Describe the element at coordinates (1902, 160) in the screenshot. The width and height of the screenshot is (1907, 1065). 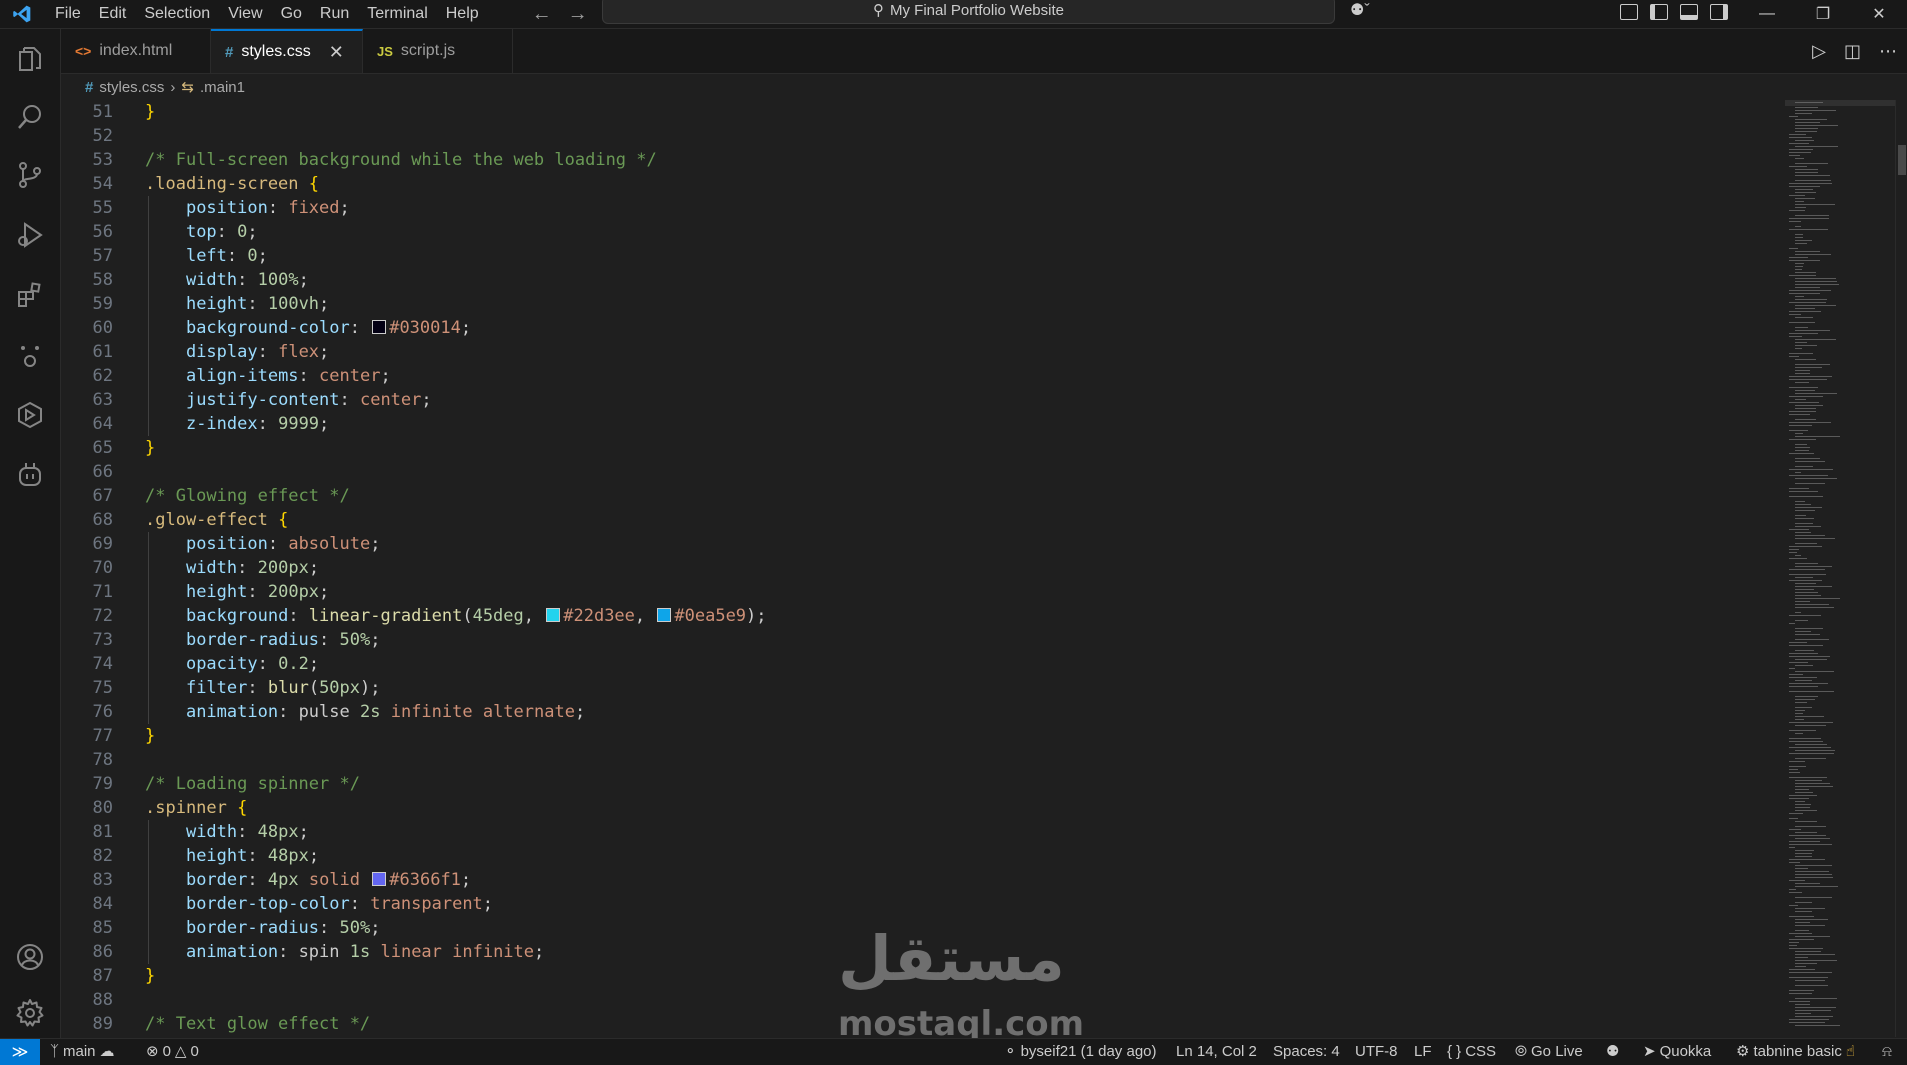
I see `scrollbar-thumb` at that location.